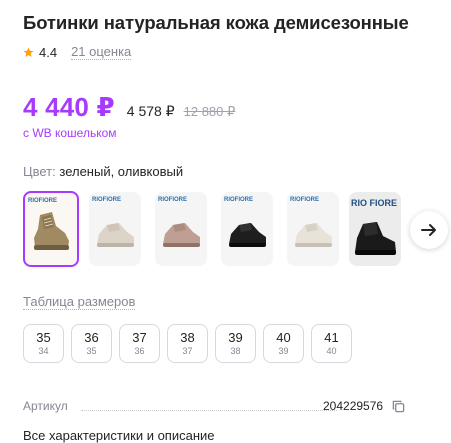  I want to click on wallet-note: с WB кошельком, so click(70, 133).